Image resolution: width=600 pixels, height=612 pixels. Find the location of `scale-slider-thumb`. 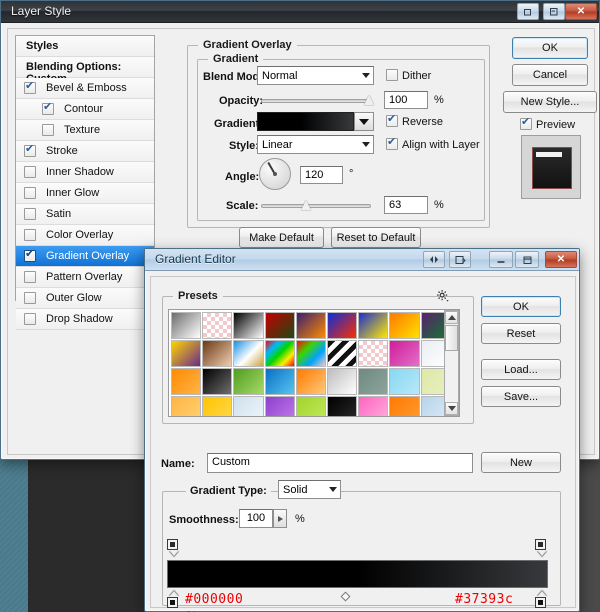

scale-slider-thumb is located at coordinates (306, 205).